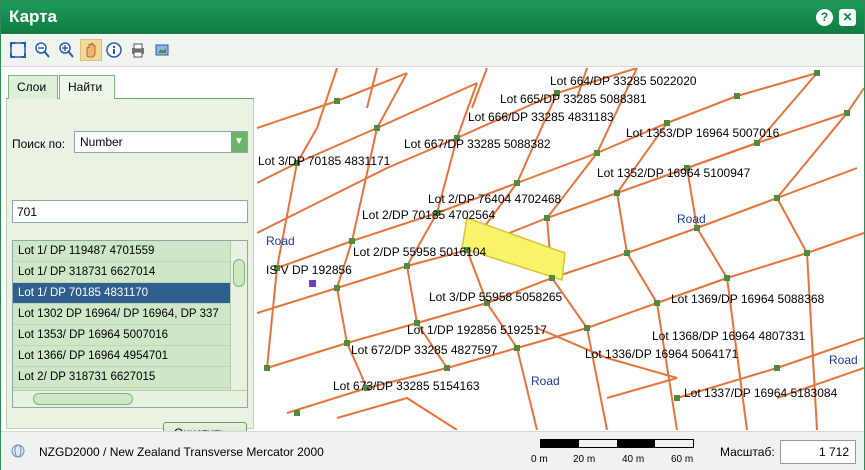 The image size is (865, 470). I want to click on scale-label: Масштаб:, so click(747, 452).